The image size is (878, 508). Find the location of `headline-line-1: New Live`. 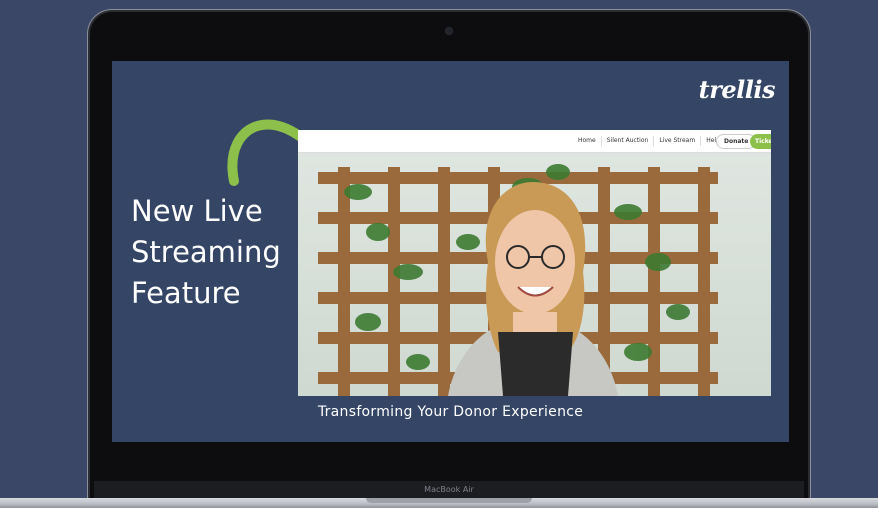

headline-line-1: New Live is located at coordinates (197, 211).